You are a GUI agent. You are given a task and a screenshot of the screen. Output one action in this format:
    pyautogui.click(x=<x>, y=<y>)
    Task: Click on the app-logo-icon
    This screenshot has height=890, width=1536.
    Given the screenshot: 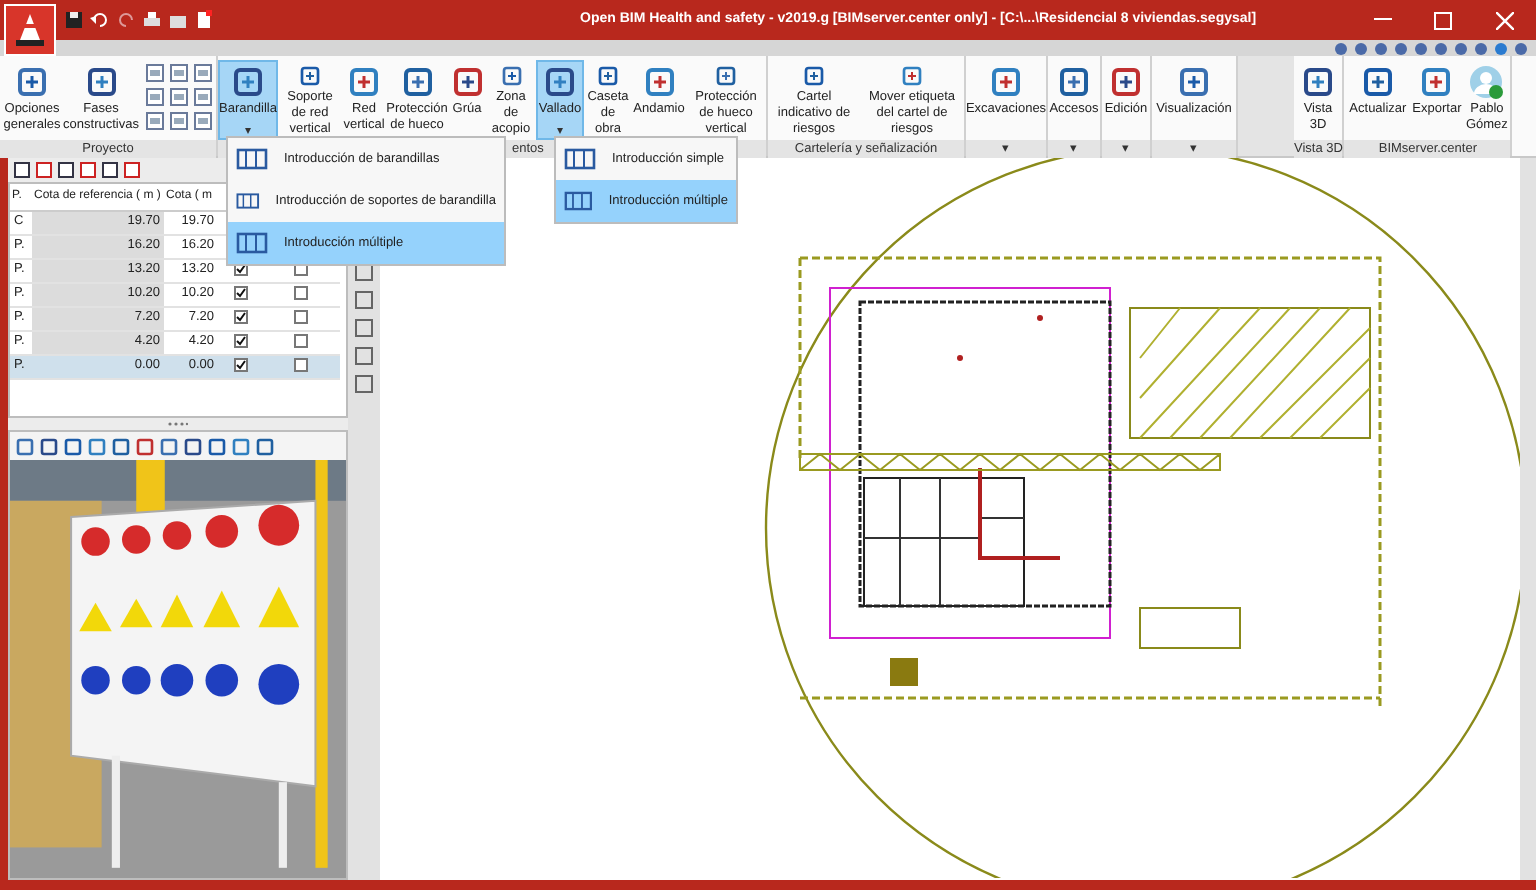 What is the action you would take?
    pyautogui.click(x=30, y=30)
    